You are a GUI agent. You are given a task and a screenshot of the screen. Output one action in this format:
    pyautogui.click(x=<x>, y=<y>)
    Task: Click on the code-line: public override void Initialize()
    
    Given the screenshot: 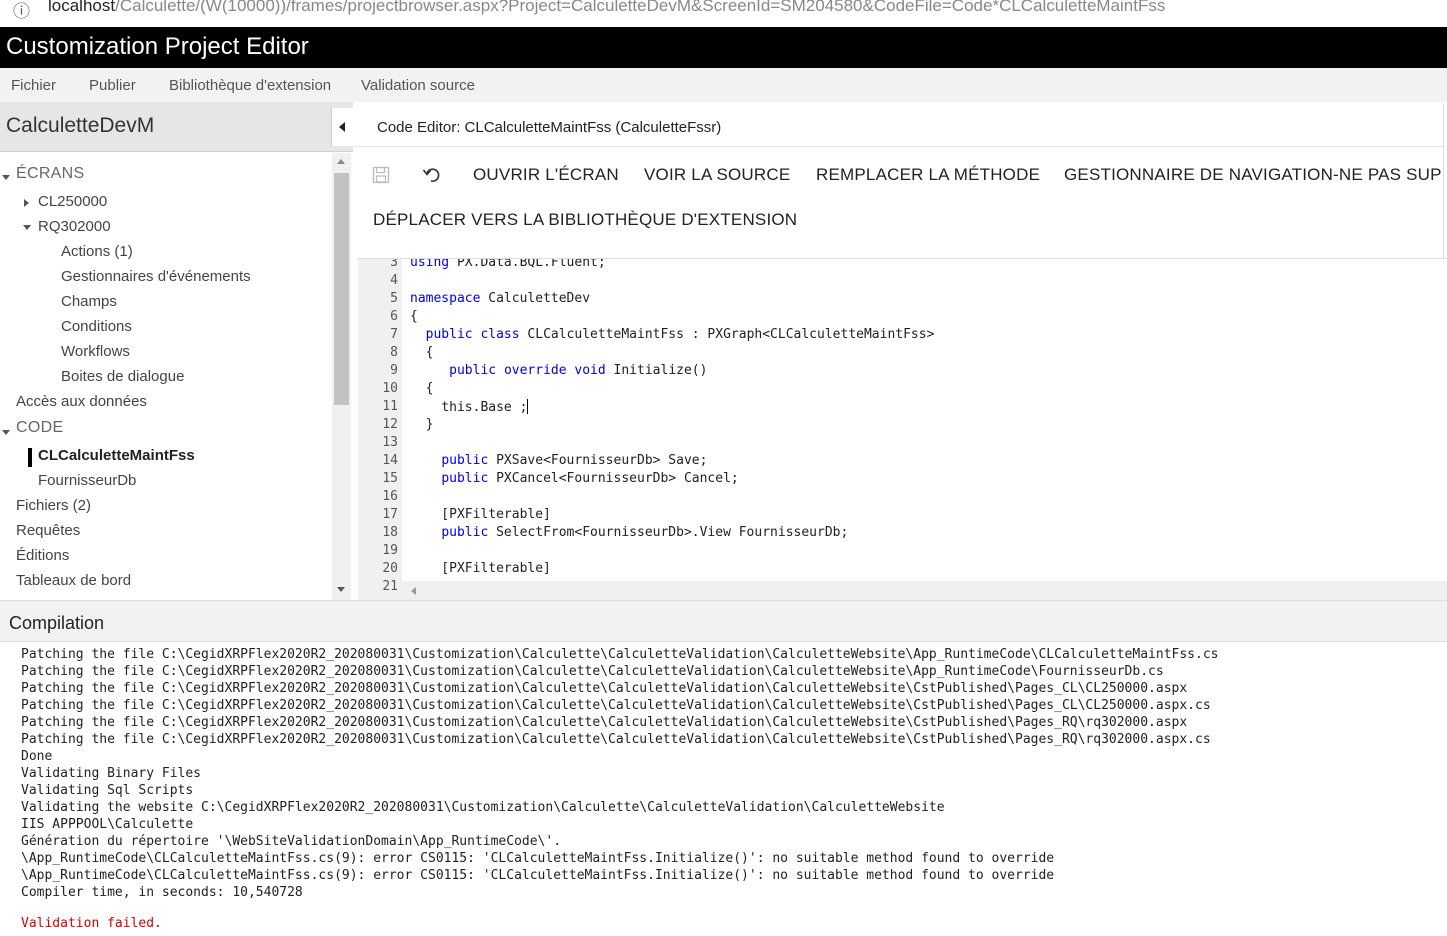 What is the action you would take?
    pyautogui.click(x=578, y=370)
    